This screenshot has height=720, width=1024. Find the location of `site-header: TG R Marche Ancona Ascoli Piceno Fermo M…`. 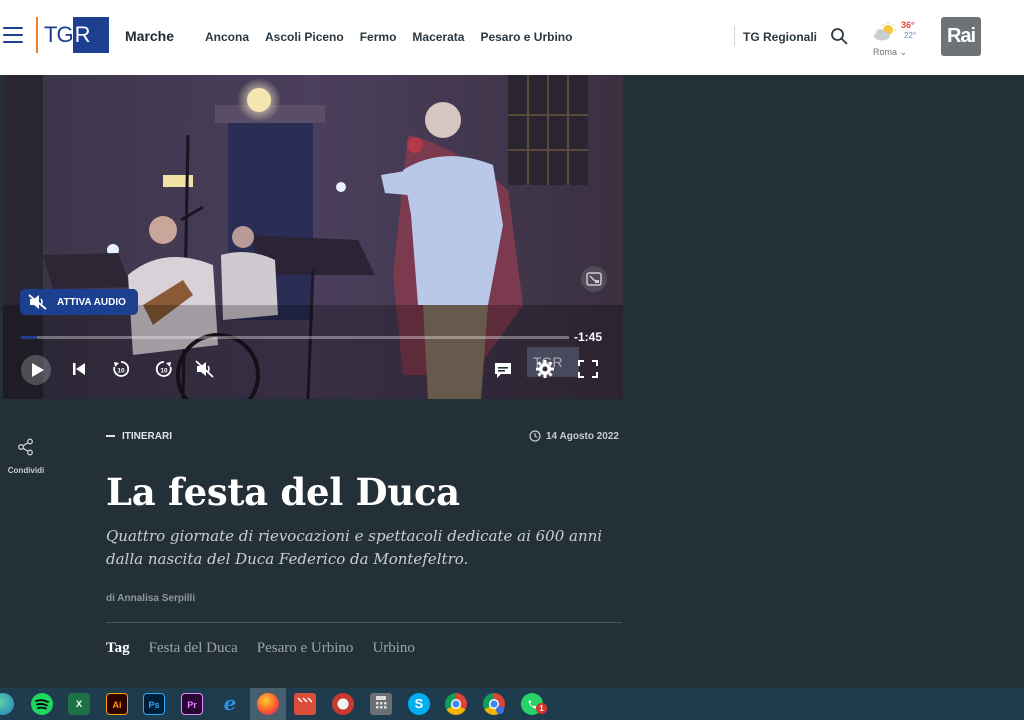

site-header: TG R Marche Ancona Ascoli Piceno Fermo M… is located at coordinates (512, 37).